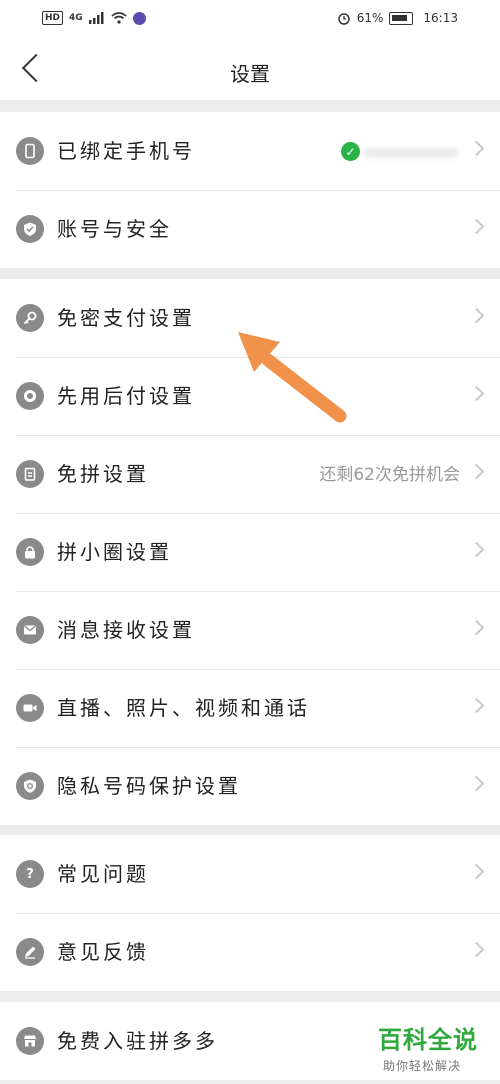  I want to click on row-label: 拼小圈设置, so click(114, 552).